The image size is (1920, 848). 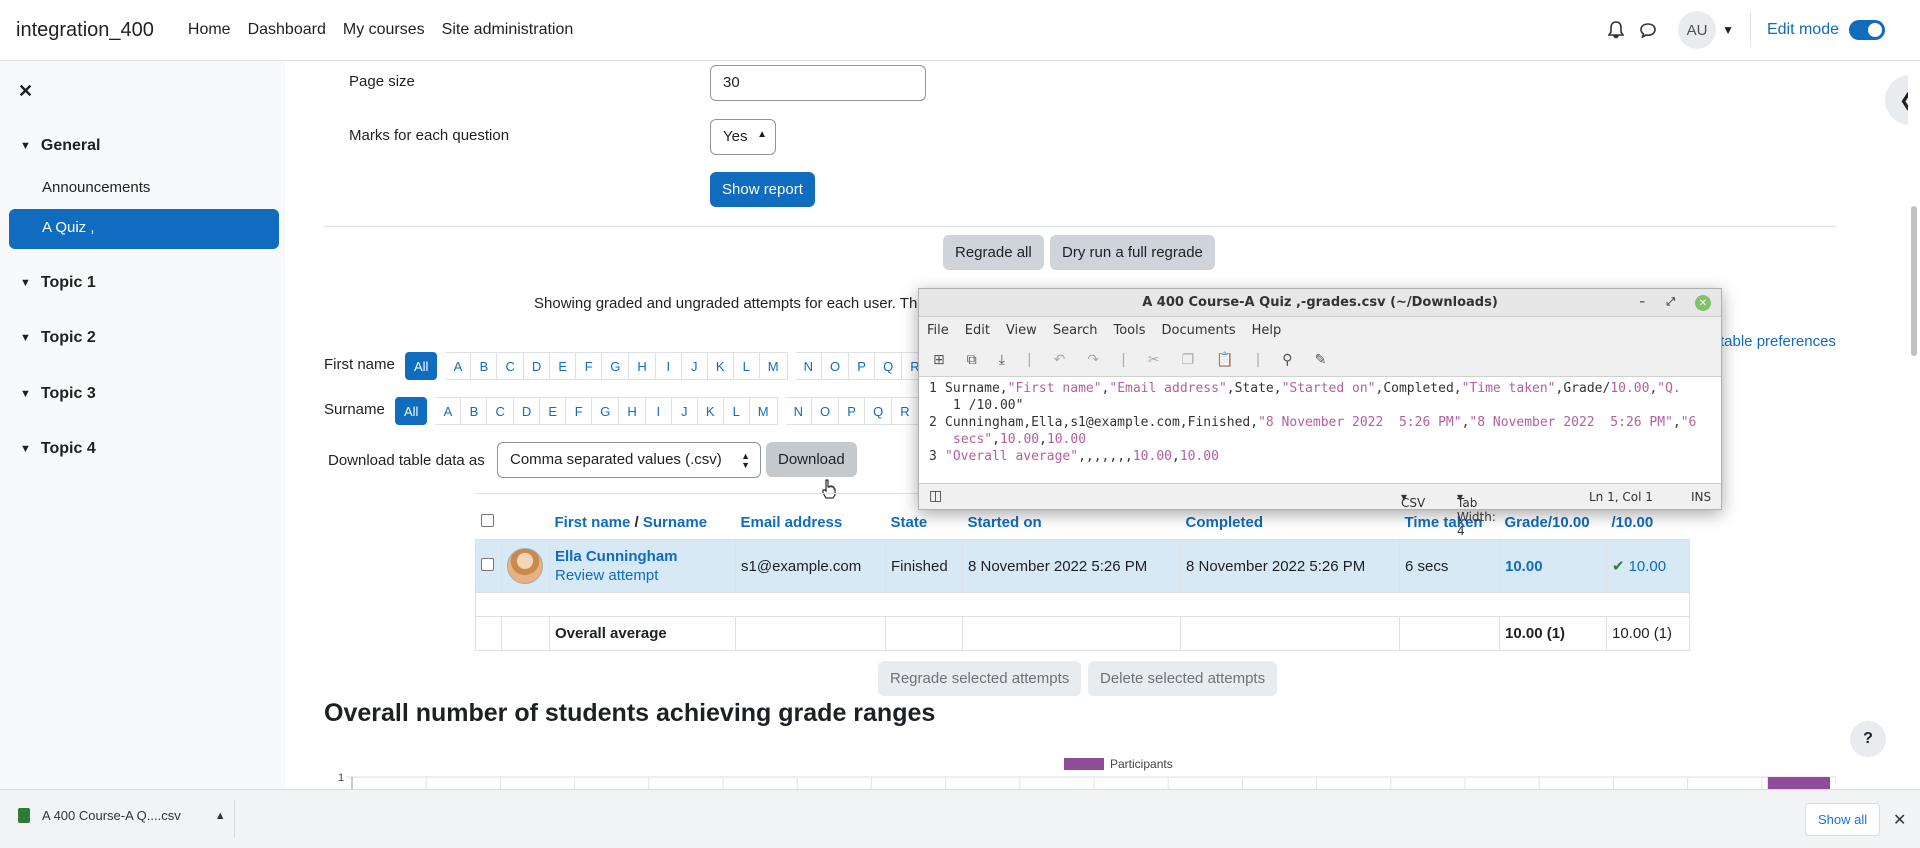 What do you see at coordinates (1075, 330) in the screenshot?
I see `menu-search: Search` at bounding box center [1075, 330].